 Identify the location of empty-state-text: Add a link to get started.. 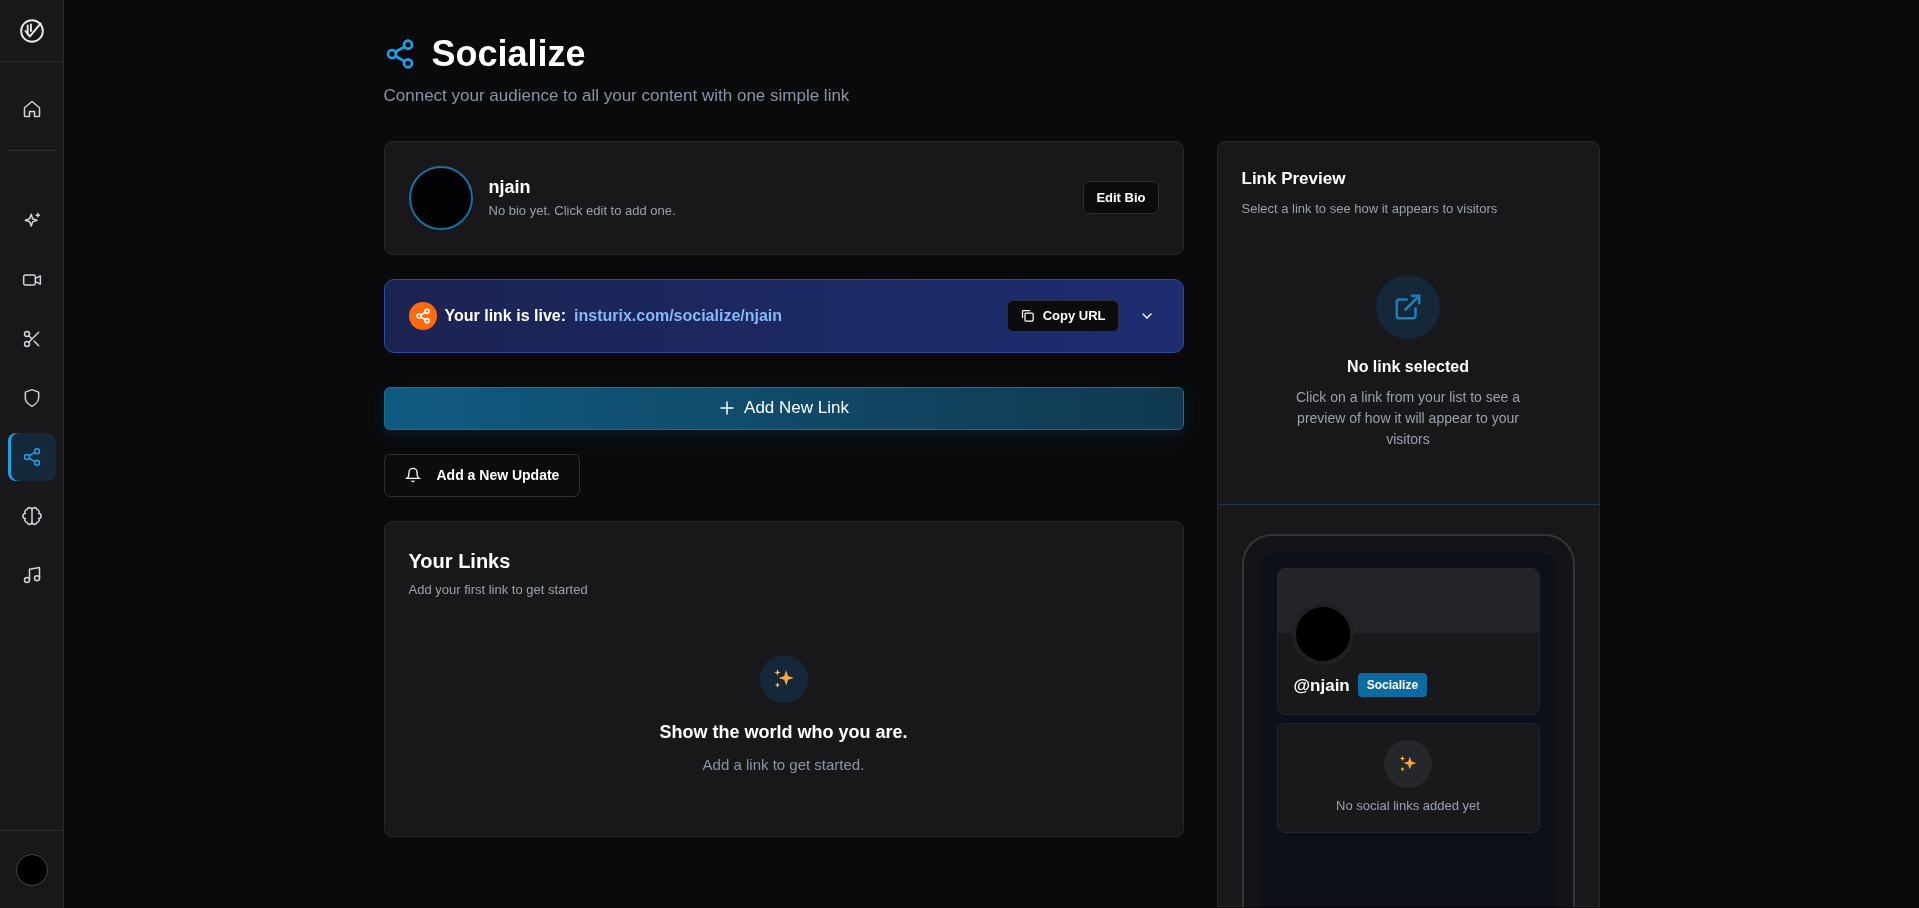
(783, 765).